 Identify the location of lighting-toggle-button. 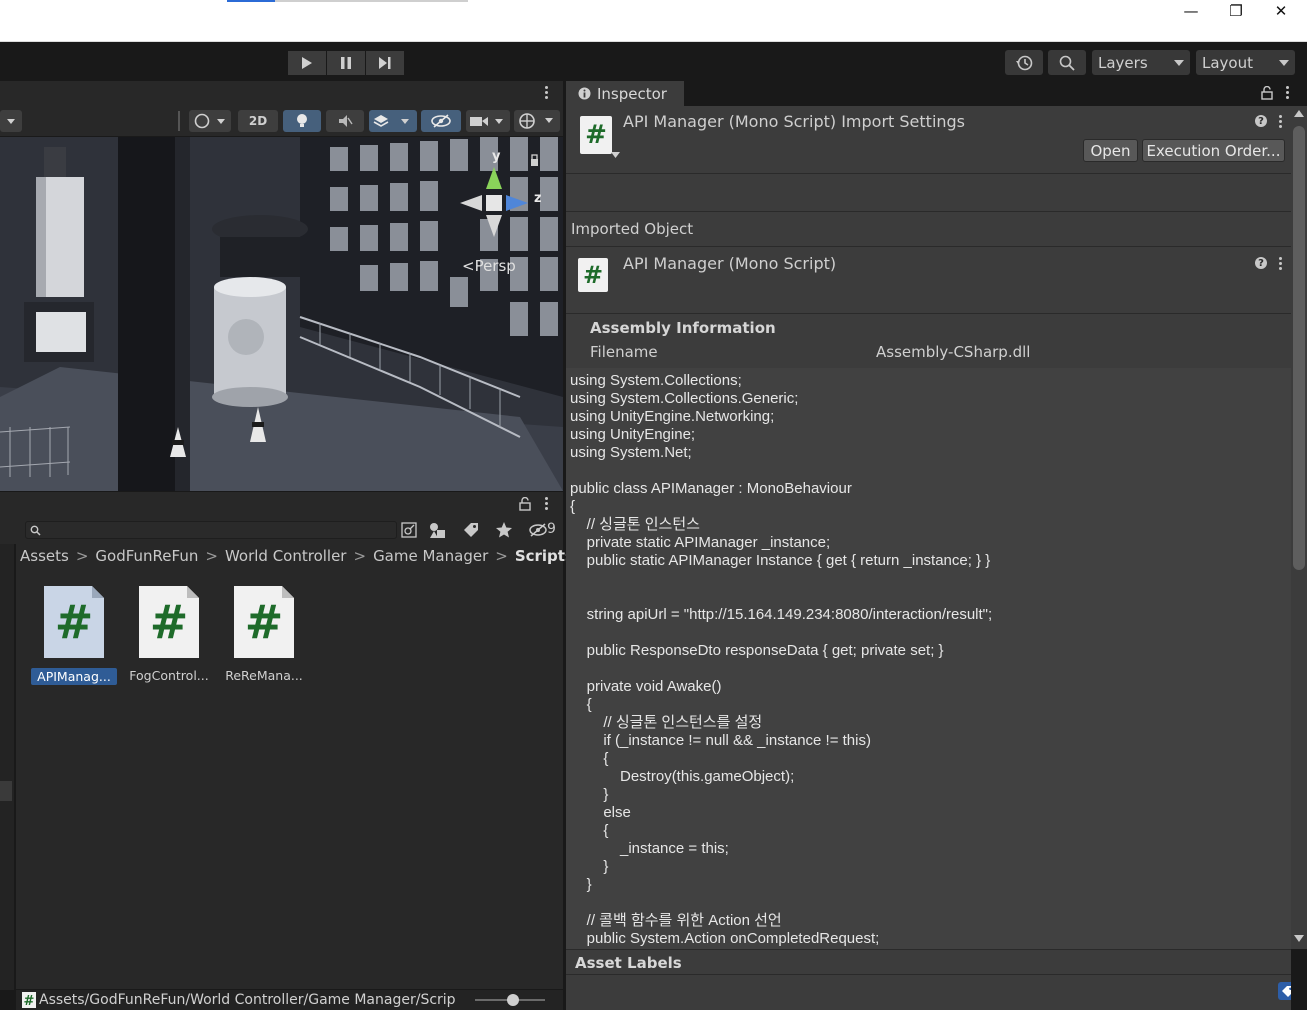
(302, 121).